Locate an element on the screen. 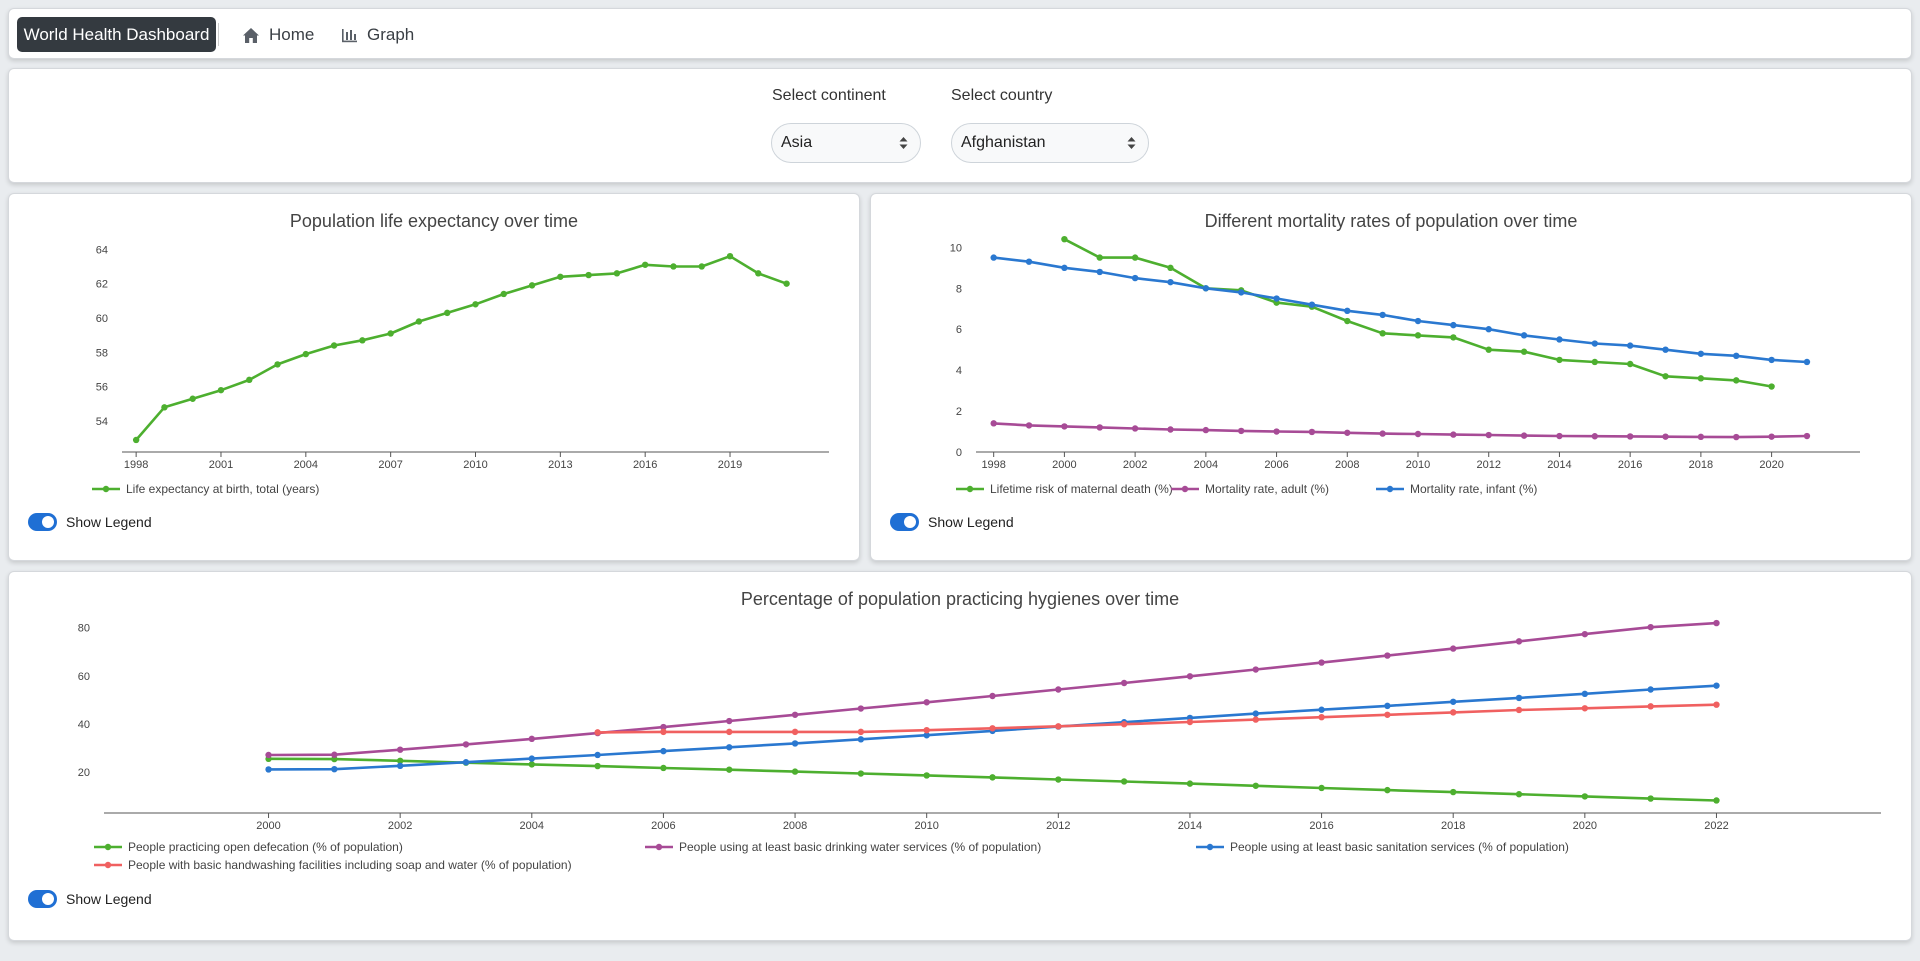  y-tick-label: 54 is located at coordinates (102, 422).